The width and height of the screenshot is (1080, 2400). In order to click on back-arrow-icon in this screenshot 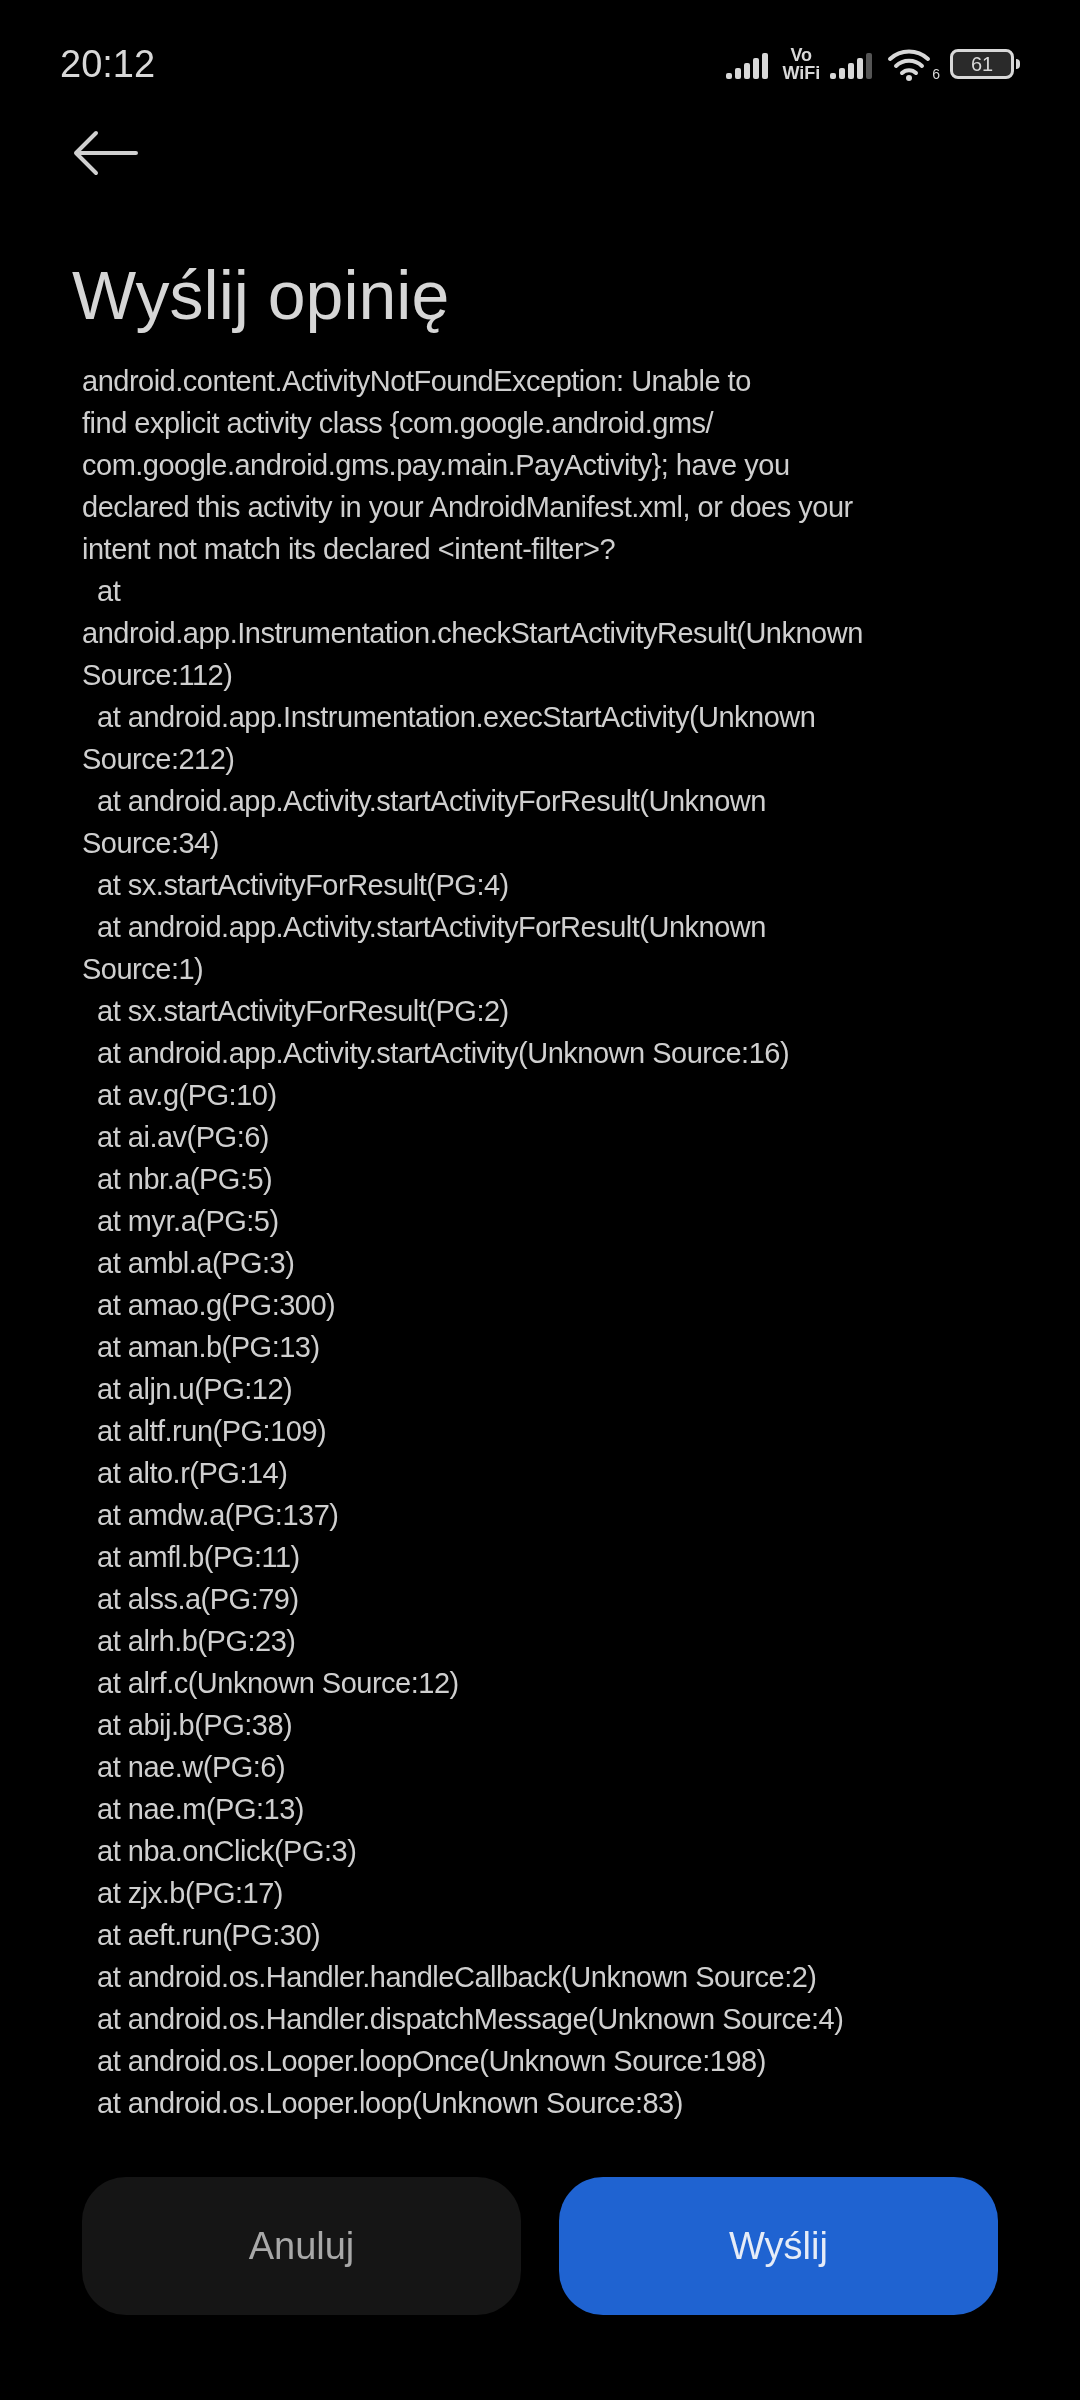, I will do `click(105, 153)`.